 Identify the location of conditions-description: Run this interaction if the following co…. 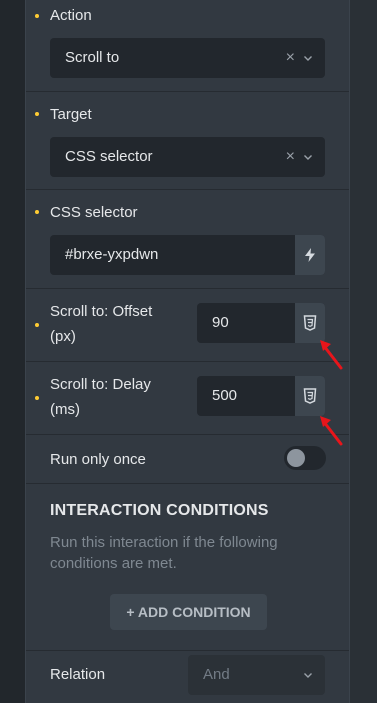
(164, 553).